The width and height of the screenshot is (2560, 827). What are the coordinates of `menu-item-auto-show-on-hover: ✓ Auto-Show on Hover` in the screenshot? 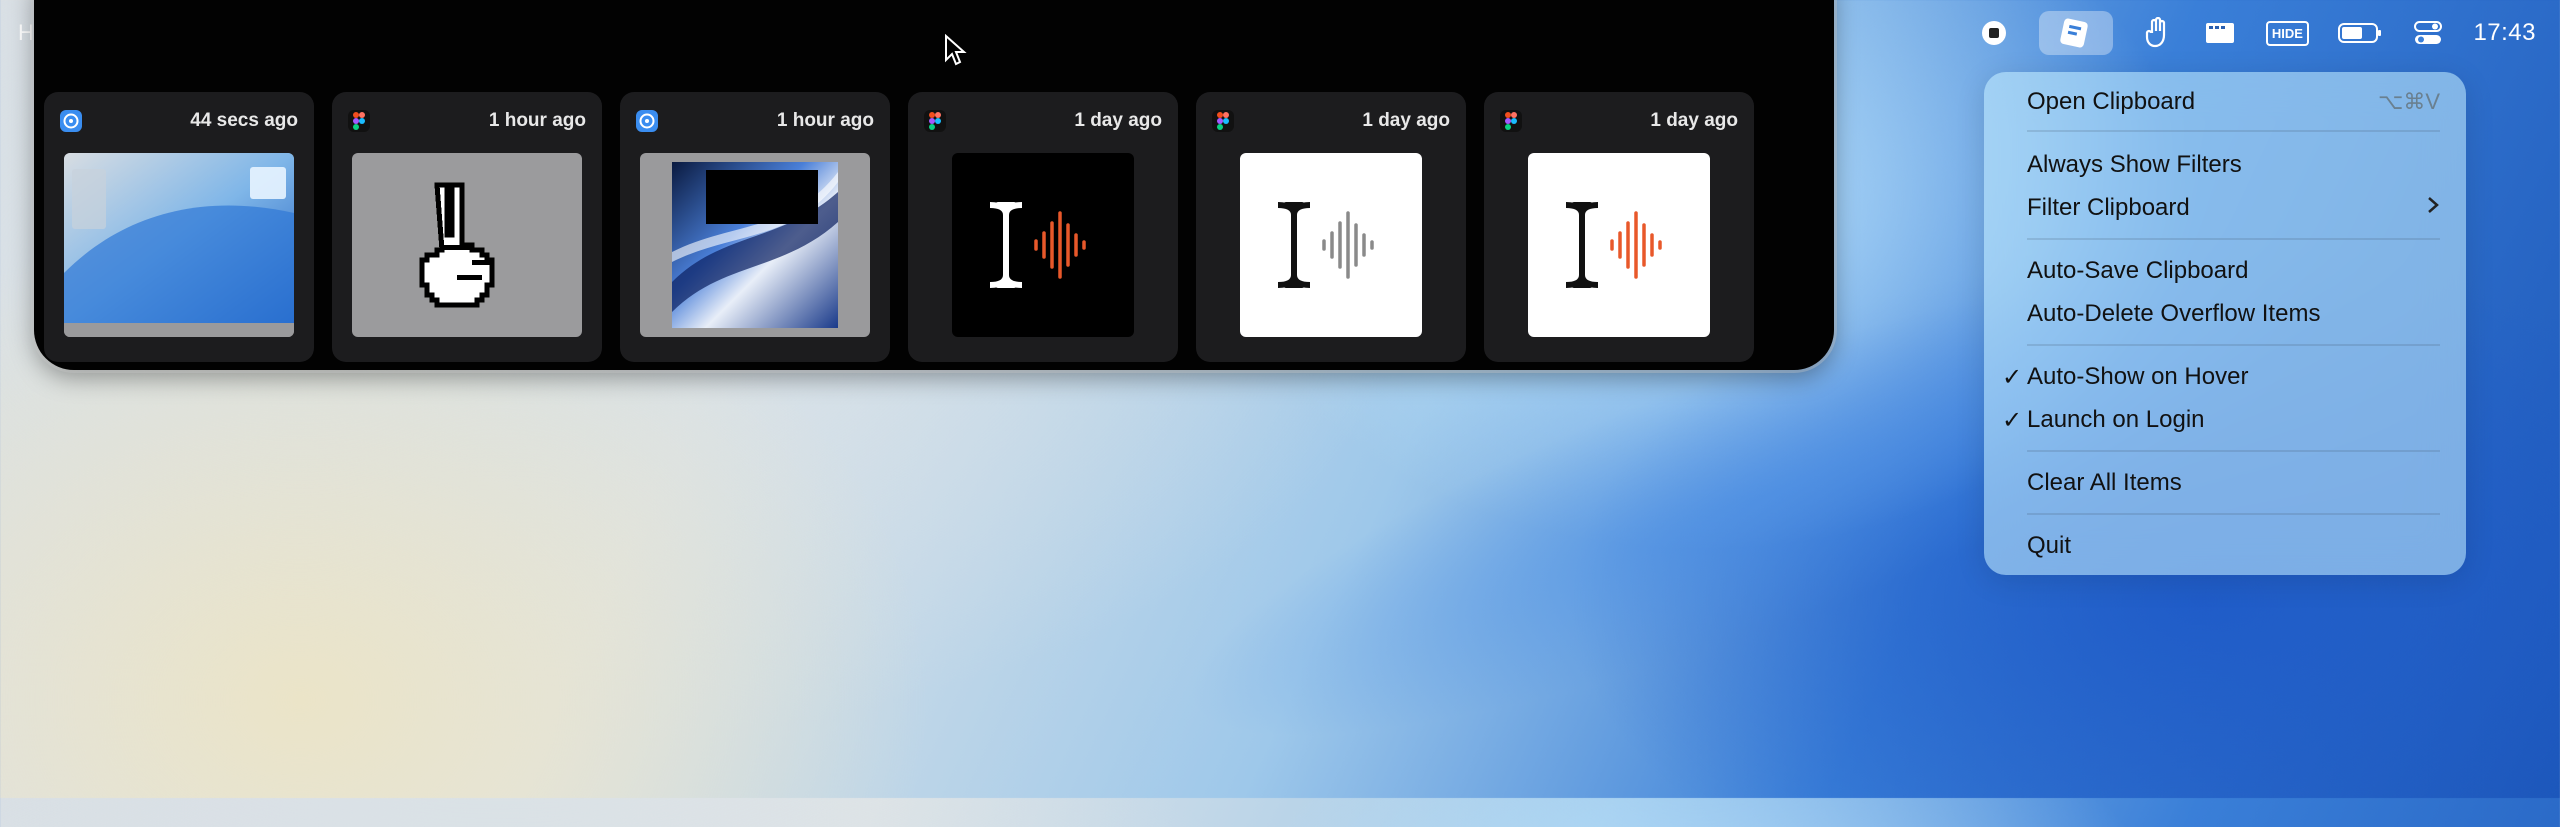 It's located at (2225, 377).